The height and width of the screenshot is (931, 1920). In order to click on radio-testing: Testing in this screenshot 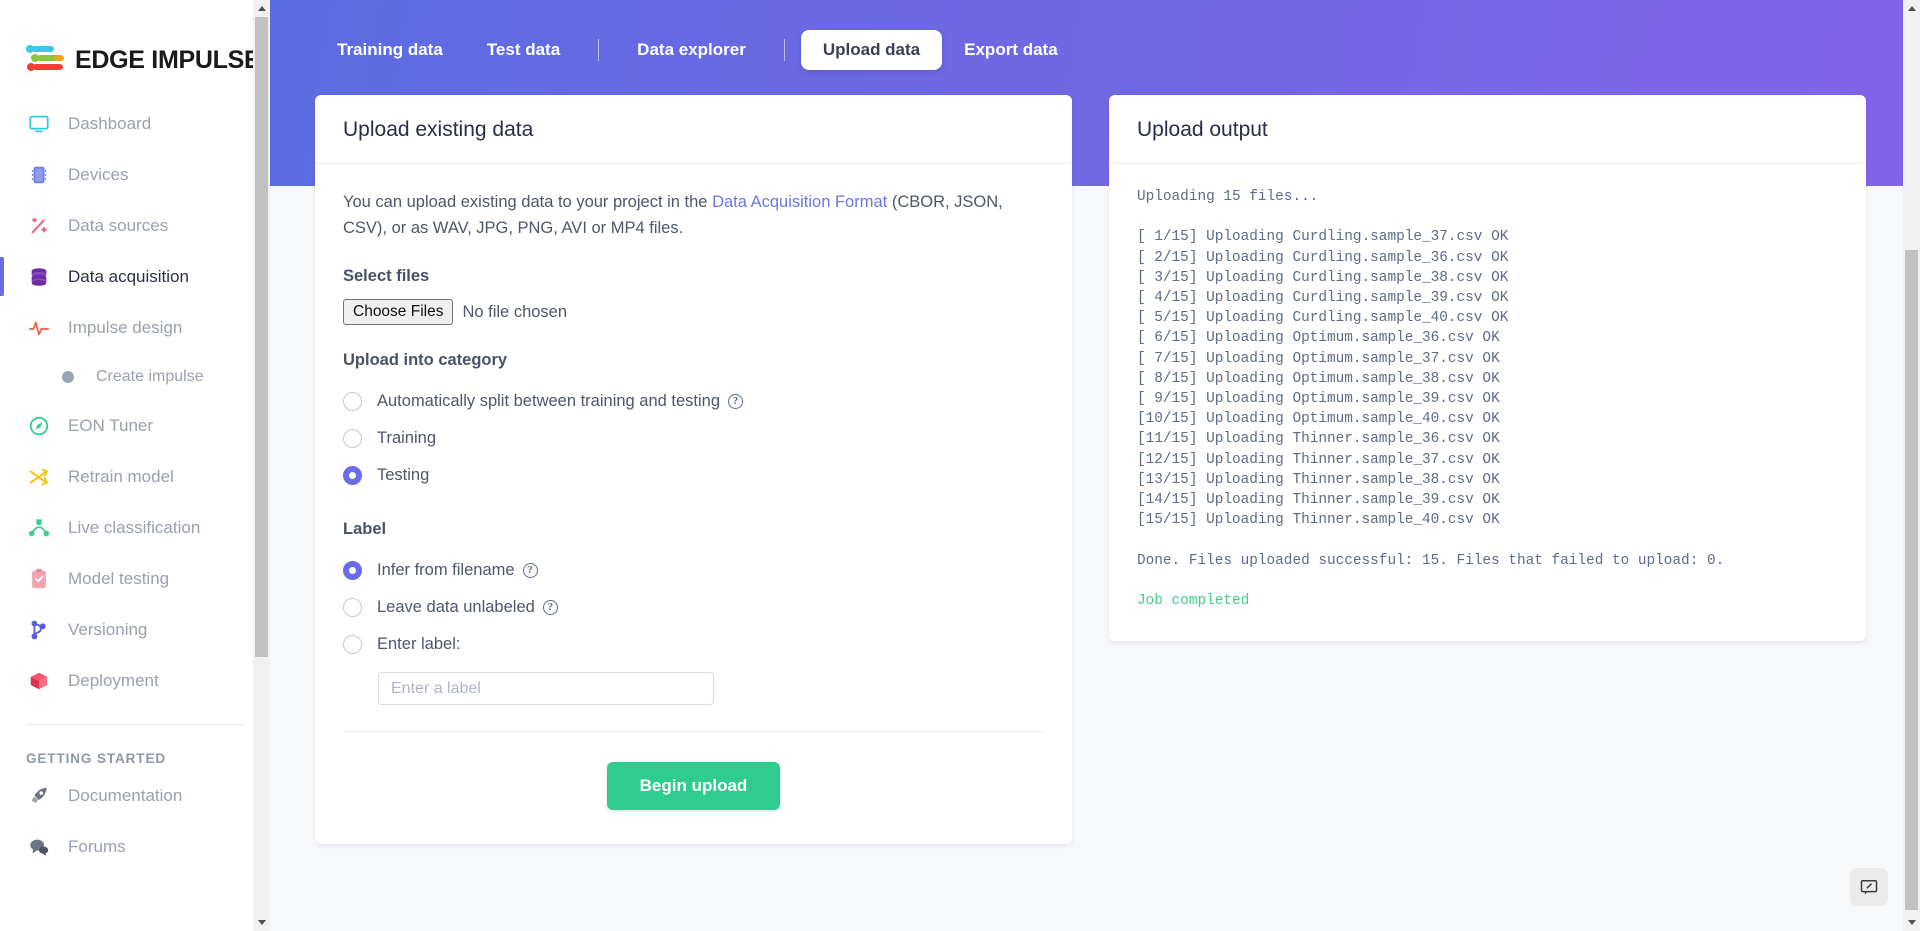, I will do `click(693, 475)`.